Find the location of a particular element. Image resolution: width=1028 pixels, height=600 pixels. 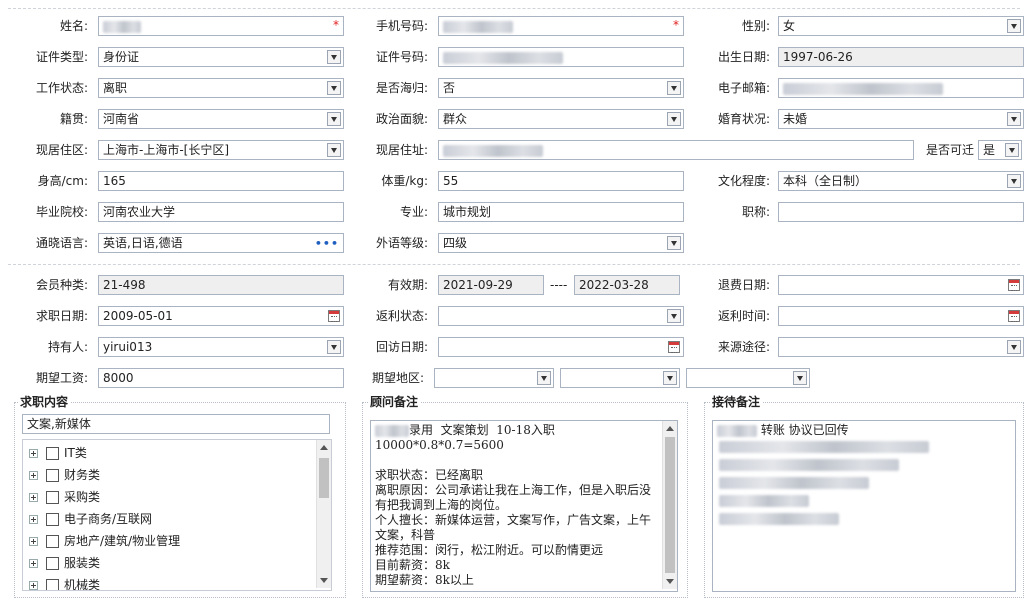

native-place-select: 河南省 is located at coordinates (221, 119).